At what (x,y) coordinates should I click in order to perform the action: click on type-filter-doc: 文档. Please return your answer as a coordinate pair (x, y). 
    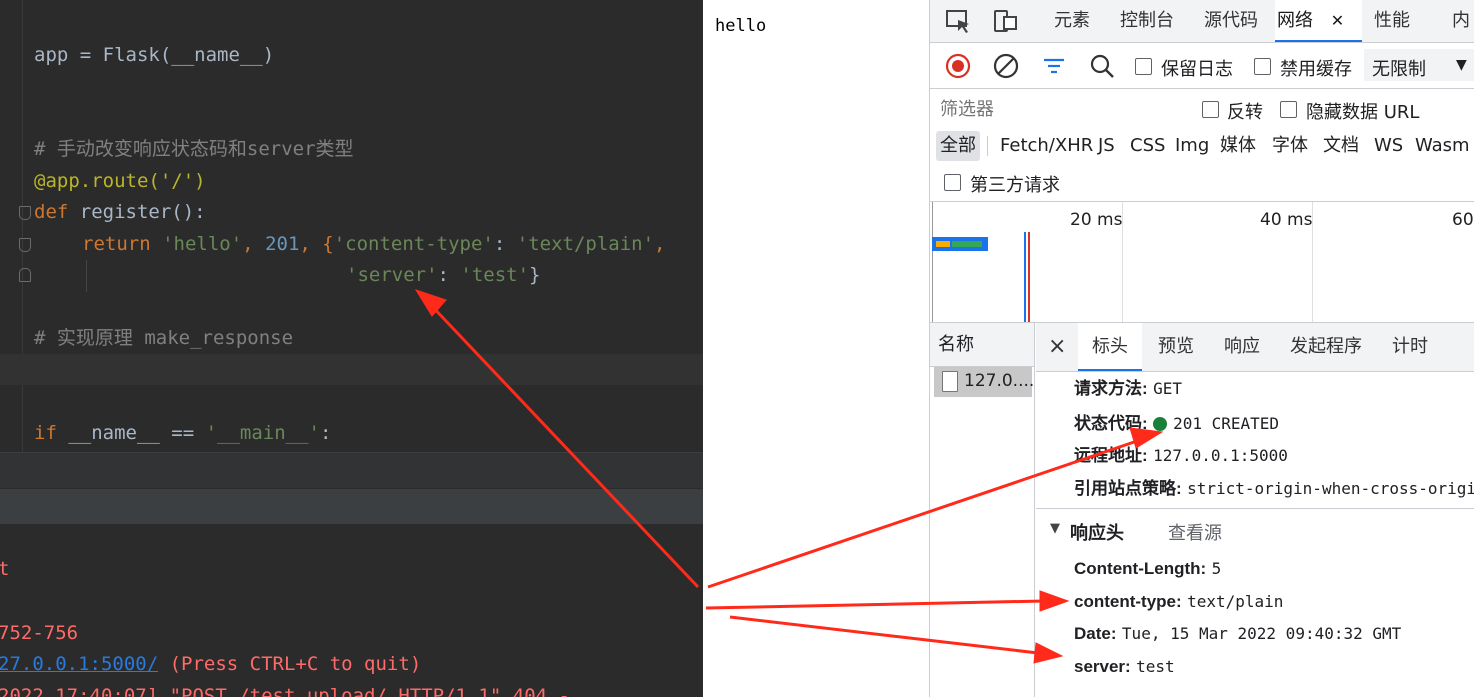
    Looking at the image, I should click on (1341, 146).